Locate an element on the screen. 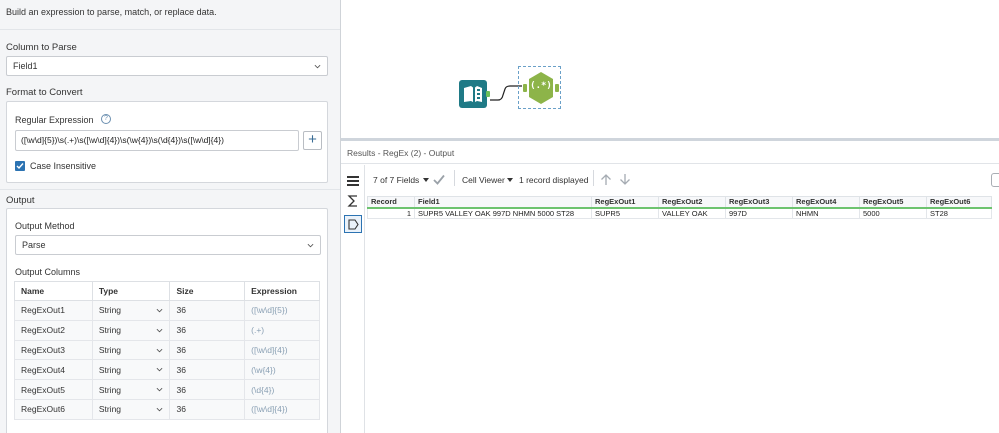 This screenshot has width=999, height=433. grid-header: Field1 is located at coordinates (503, 202).